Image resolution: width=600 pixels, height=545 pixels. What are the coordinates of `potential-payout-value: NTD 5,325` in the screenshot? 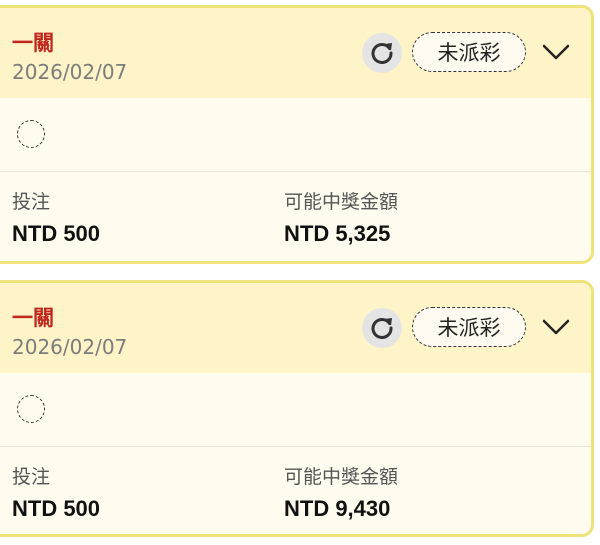 It's located at (337, 233).